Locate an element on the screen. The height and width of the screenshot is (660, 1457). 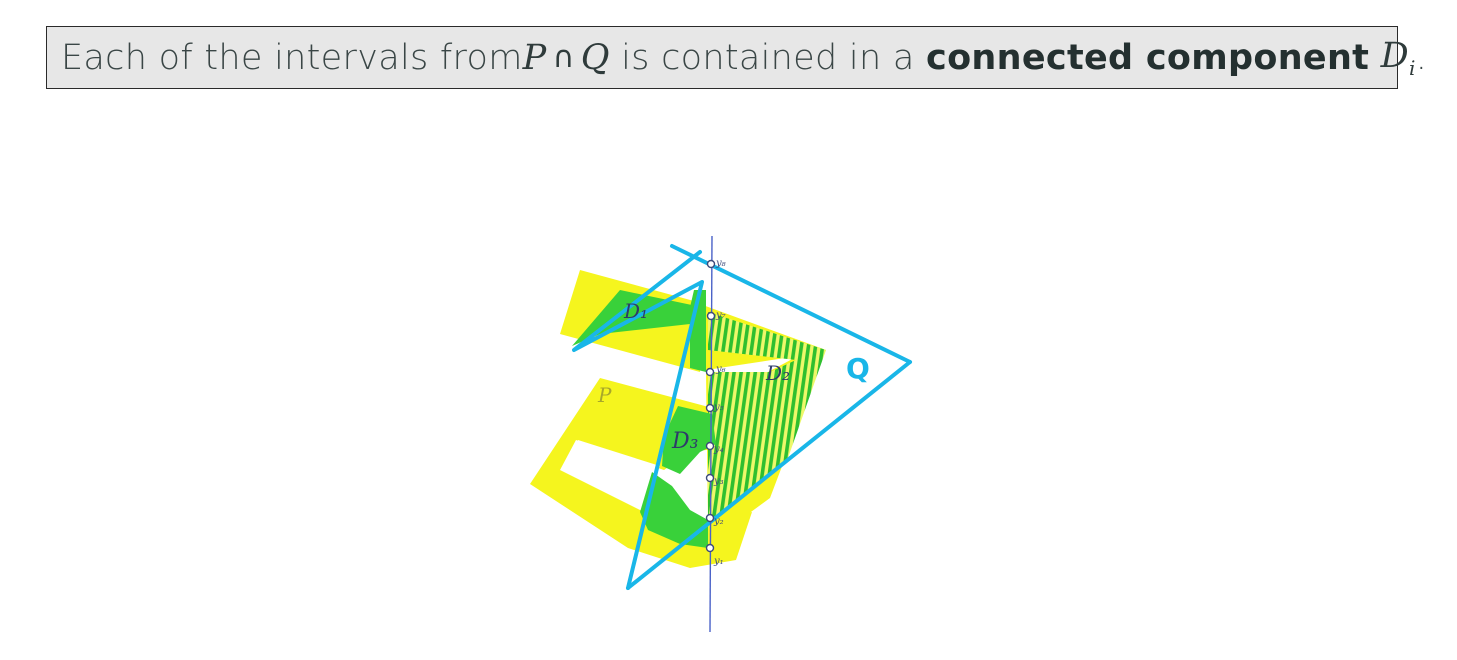
point-y2 is located at coordinates (710, 518).